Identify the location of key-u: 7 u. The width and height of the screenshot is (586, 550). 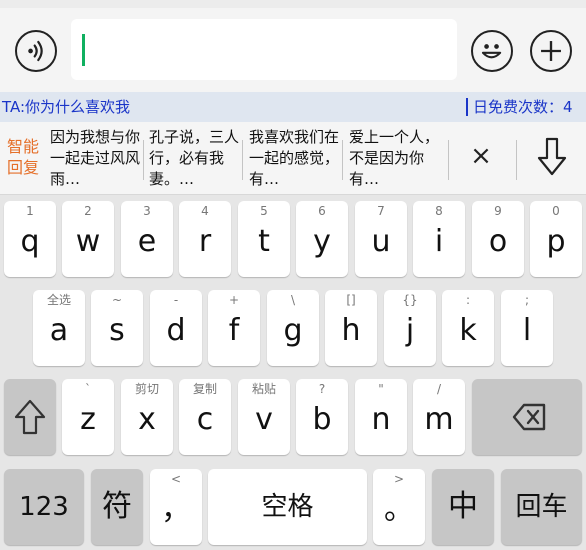
(381, 239).